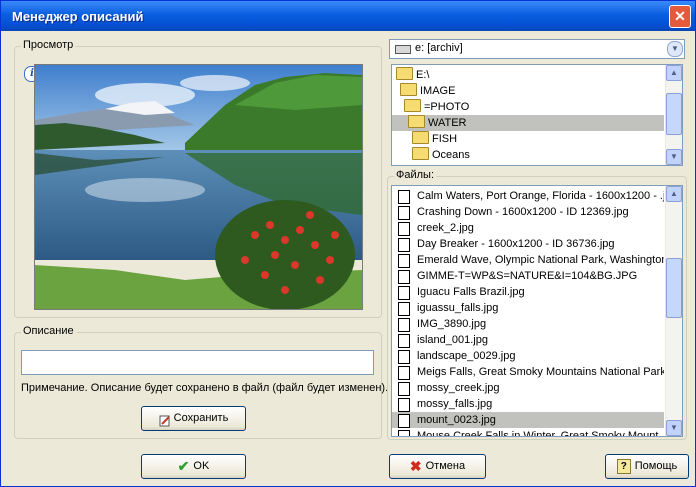  I want to click on files-group-label: Файлы:, so click(415, 175).